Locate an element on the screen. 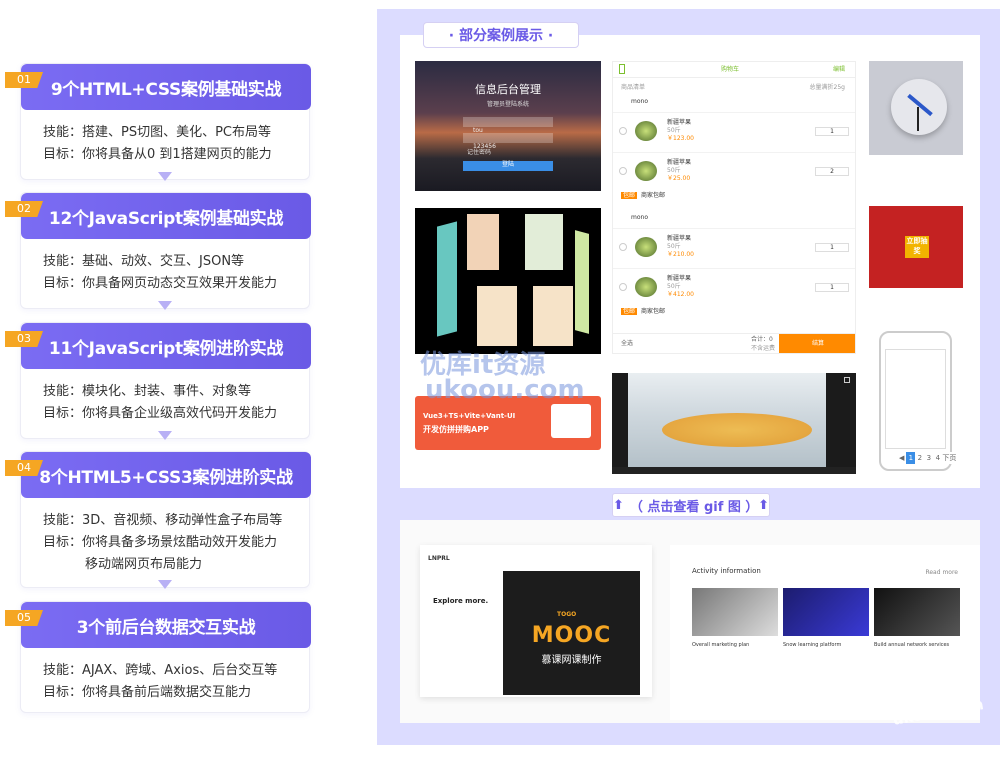 This screenshot has height=757, width=1000. cart-shop-label: 商品清单 is located at coordinates (633, 87).